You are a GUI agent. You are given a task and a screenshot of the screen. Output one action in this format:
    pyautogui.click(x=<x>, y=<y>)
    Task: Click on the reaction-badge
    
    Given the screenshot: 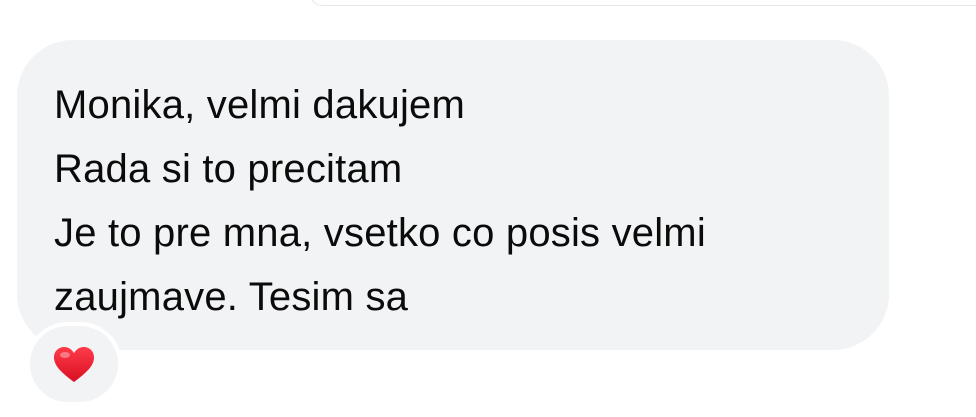 What is the action you would take?
    pyautogui.click(x=74, y=364)
    